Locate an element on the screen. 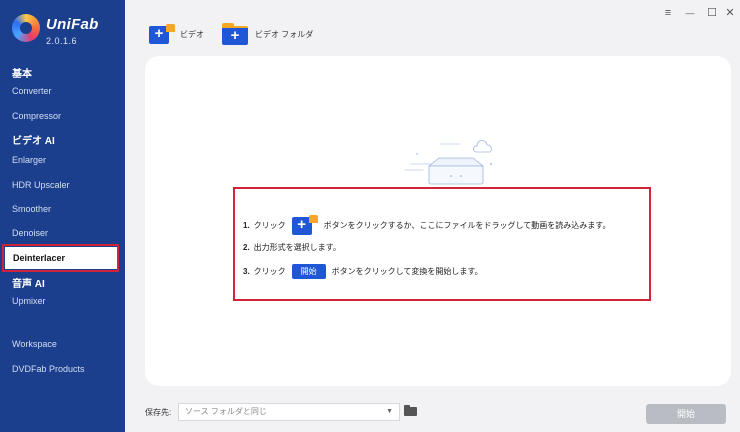 The height and width of the screenshot is (432, 740). sidebar-item-upmixer: Upmixer is located at coordinates (62, 301).